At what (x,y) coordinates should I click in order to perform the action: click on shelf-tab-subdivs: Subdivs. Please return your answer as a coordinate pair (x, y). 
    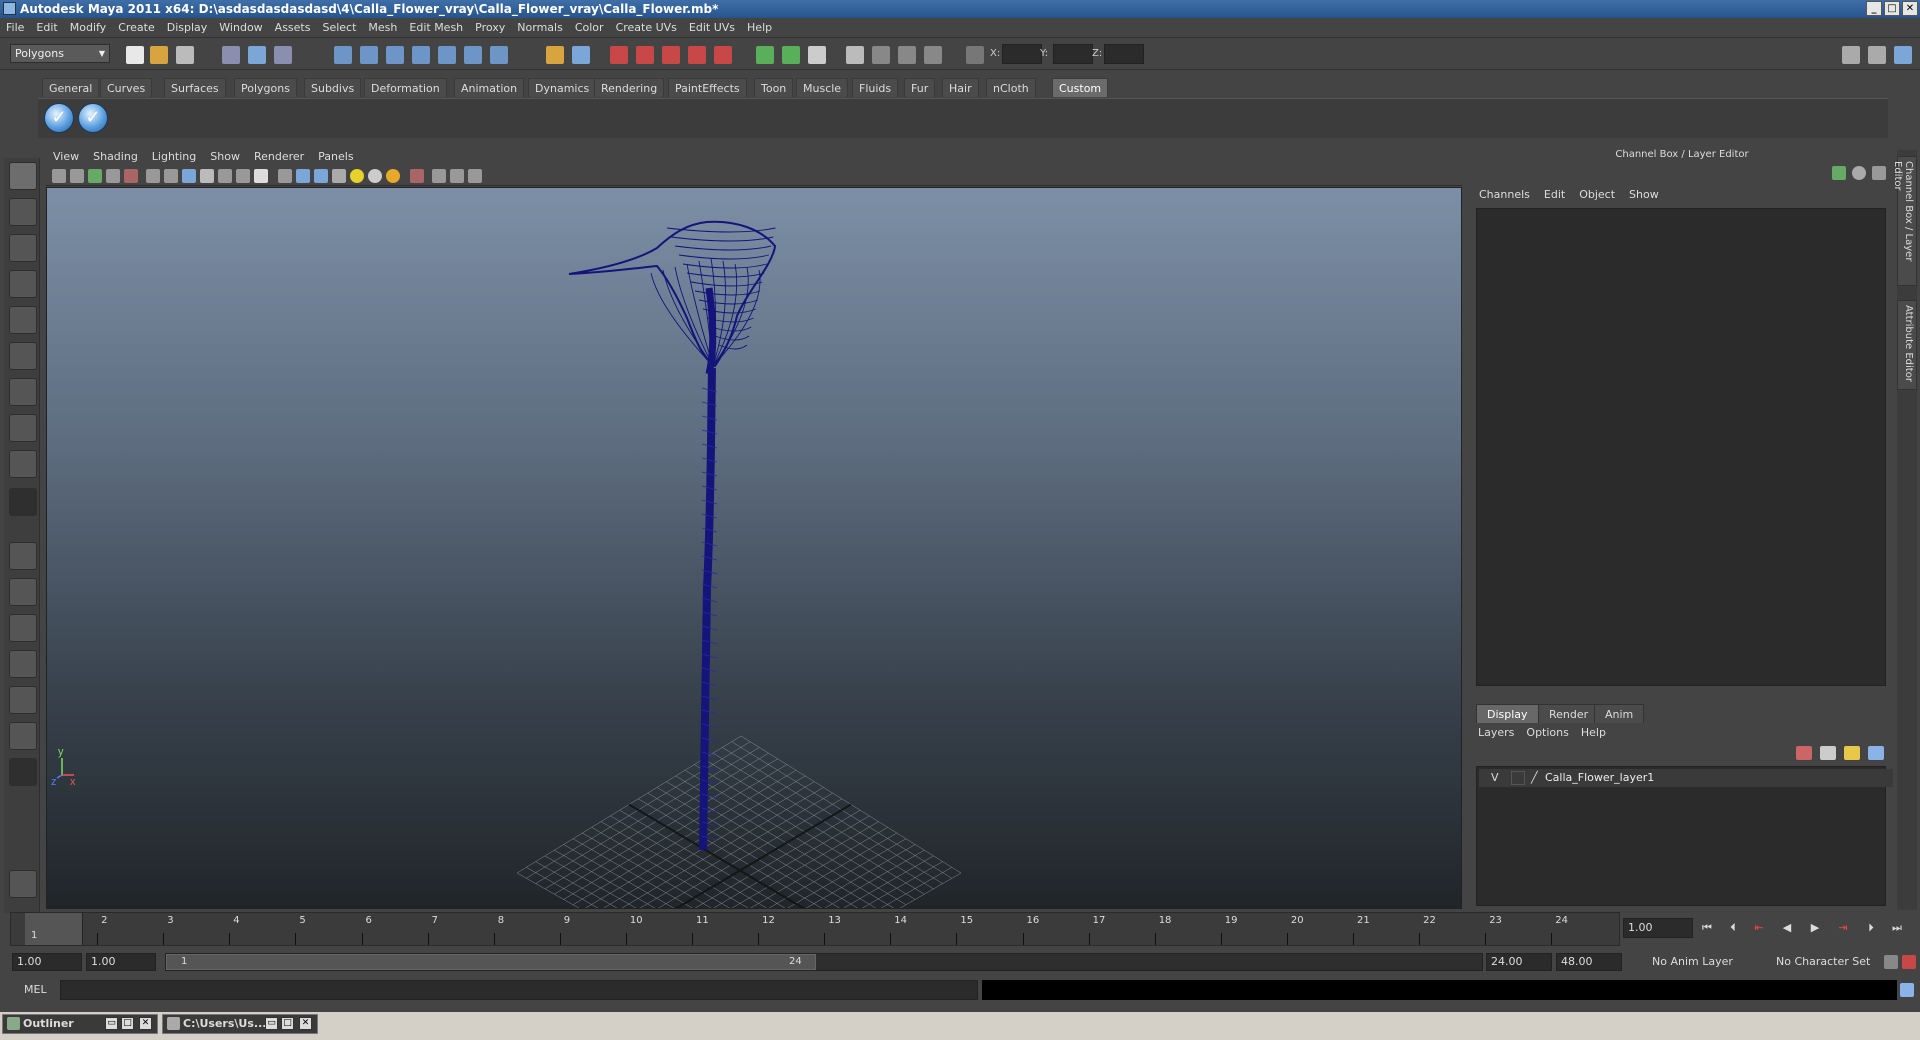
    Looking at the image, I should click on (333, 87).